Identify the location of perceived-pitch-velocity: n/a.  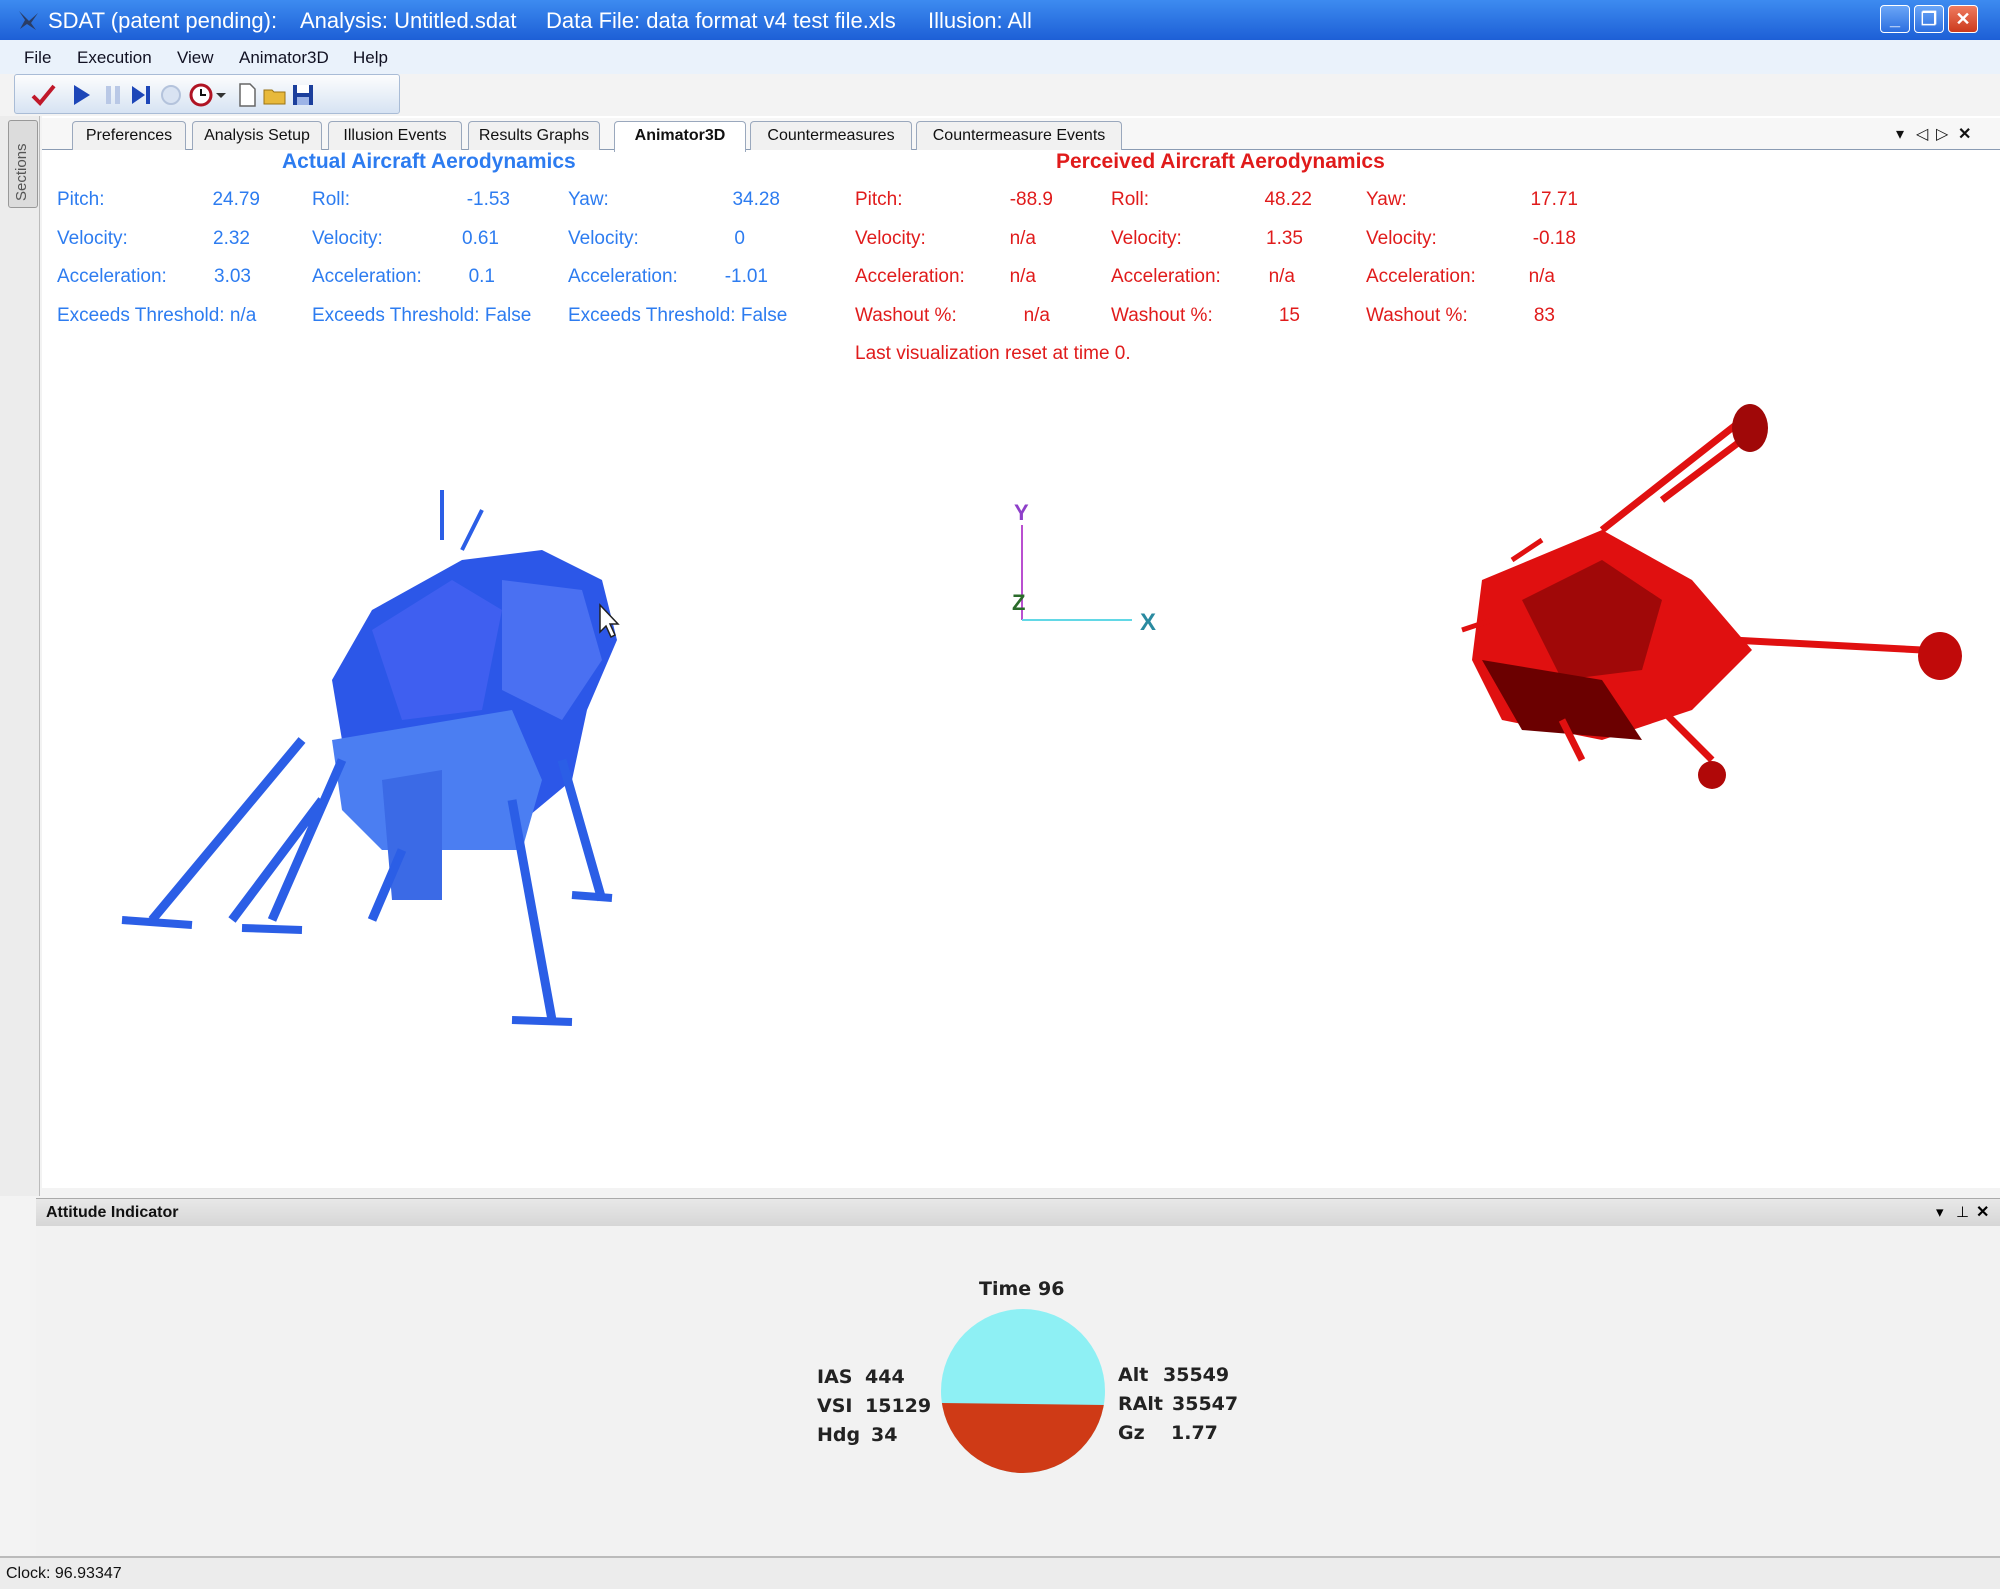
(1022, 238).